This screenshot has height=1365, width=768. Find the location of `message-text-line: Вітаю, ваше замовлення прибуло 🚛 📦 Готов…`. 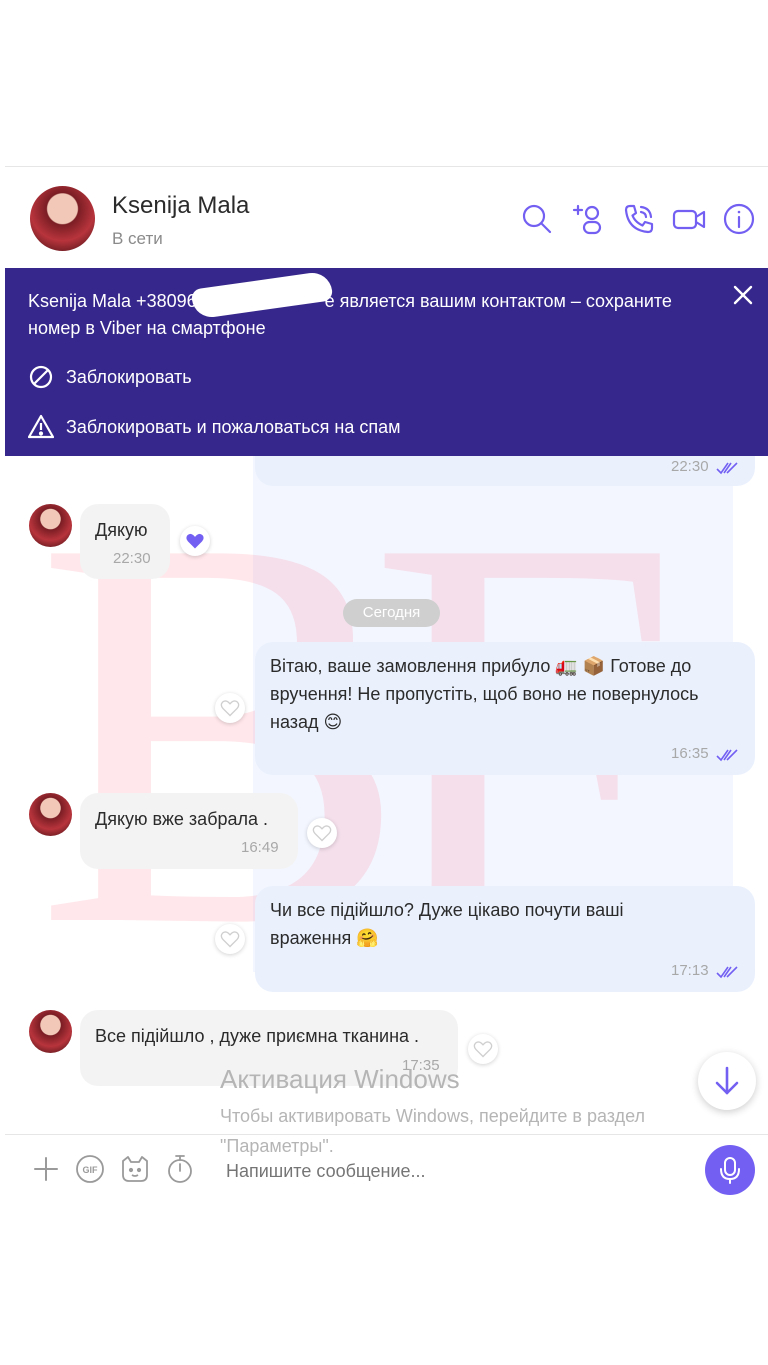

message-text-line: Вітаю, ваше замовлення прибуло 🚛 📦 Готов… is located at coordinates (481, 666).